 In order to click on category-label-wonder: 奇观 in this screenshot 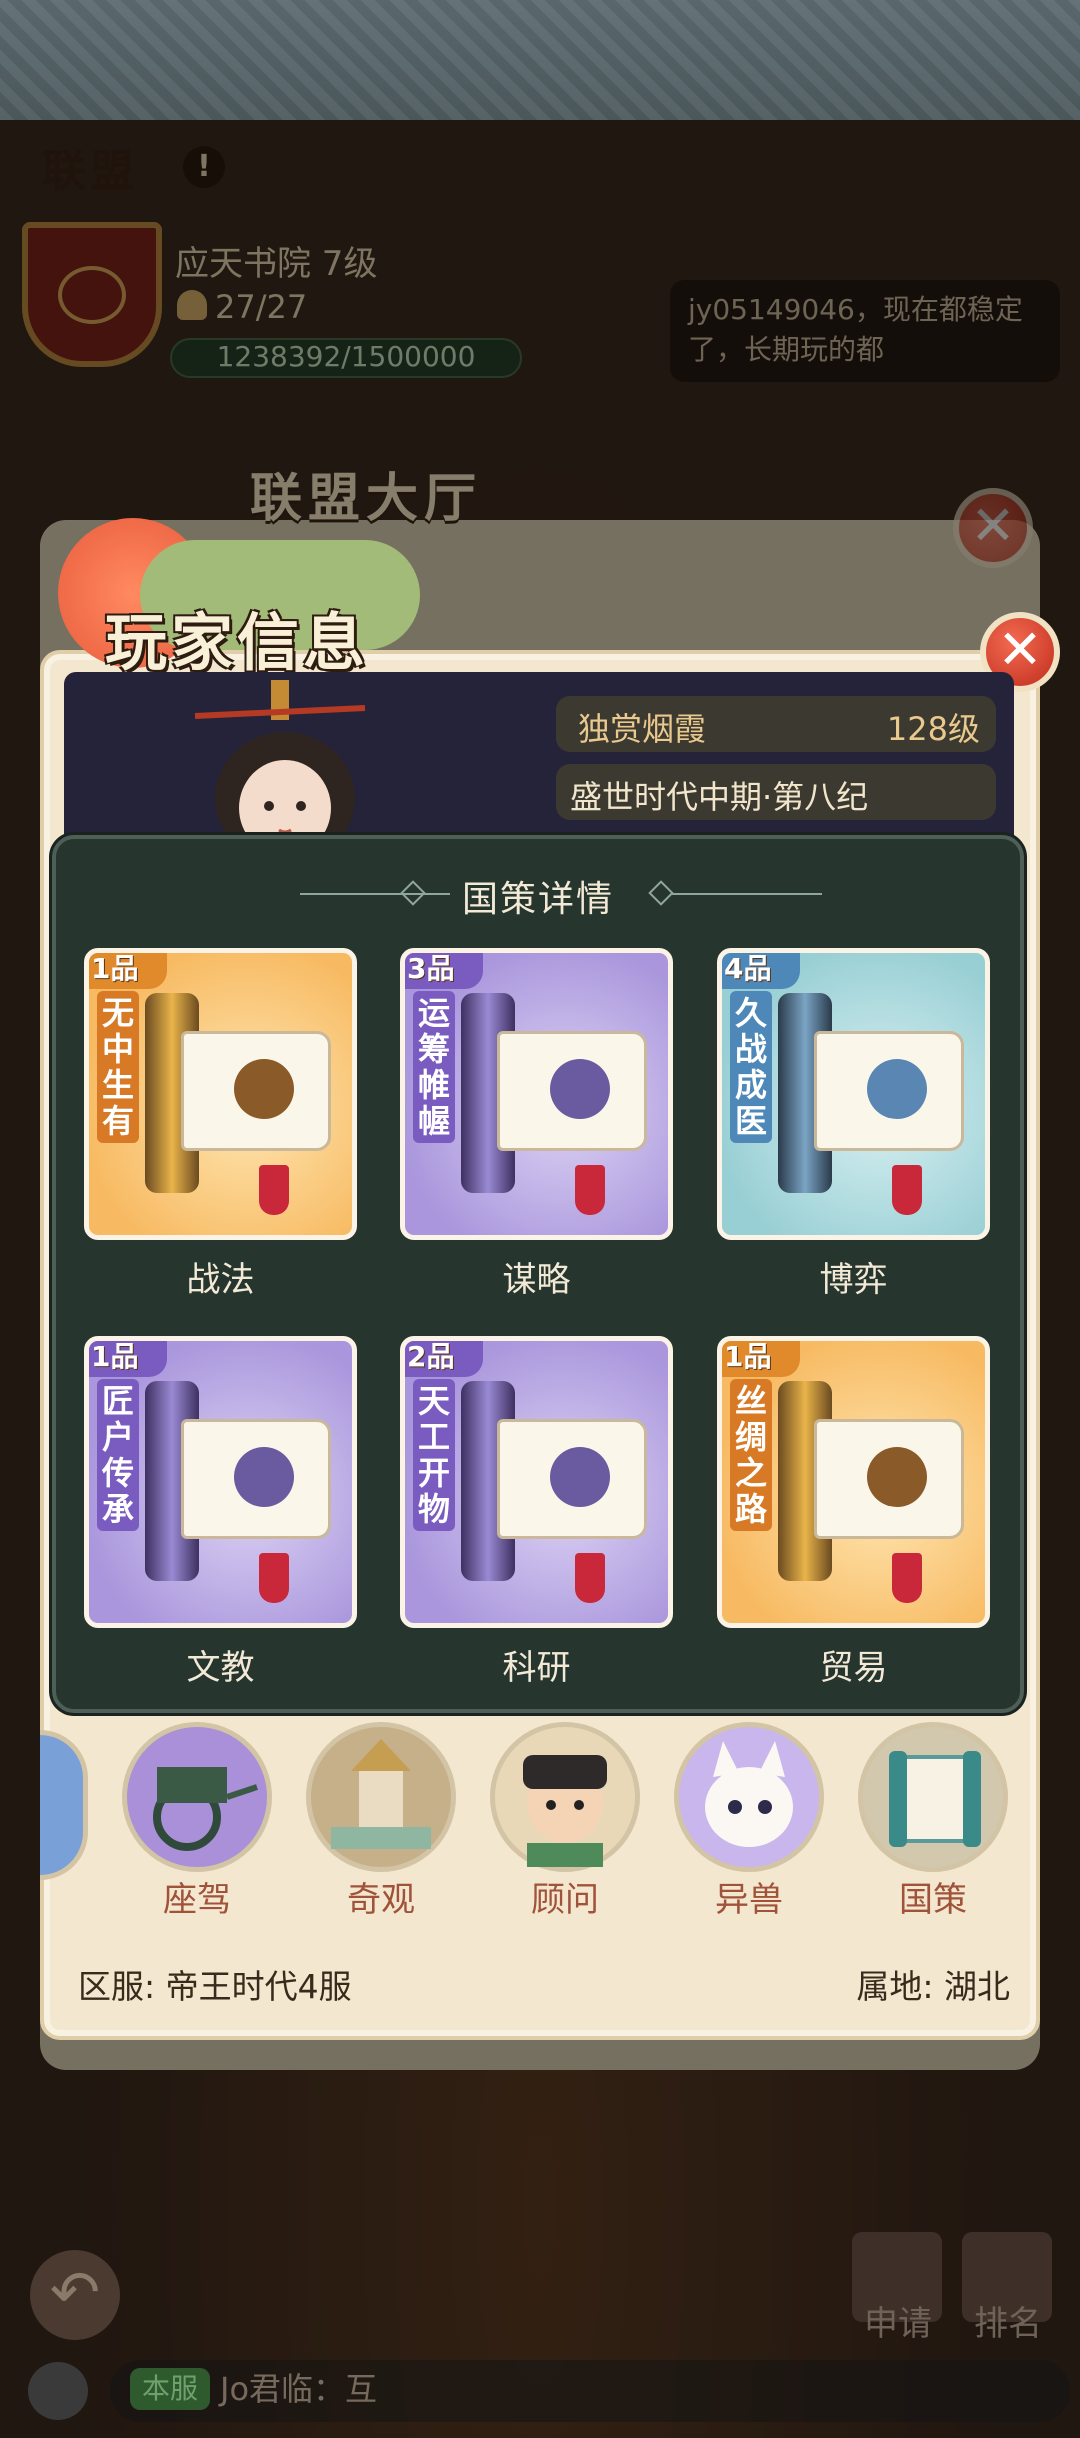, I will do `click(381, 1900)`.